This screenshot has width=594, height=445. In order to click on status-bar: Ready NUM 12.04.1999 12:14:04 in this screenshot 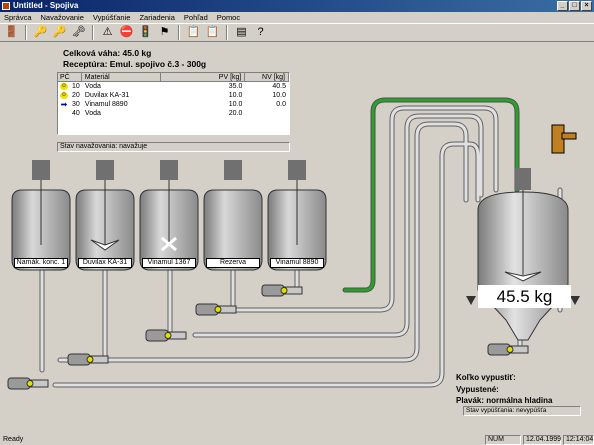, I will do `click(297, 440)`.